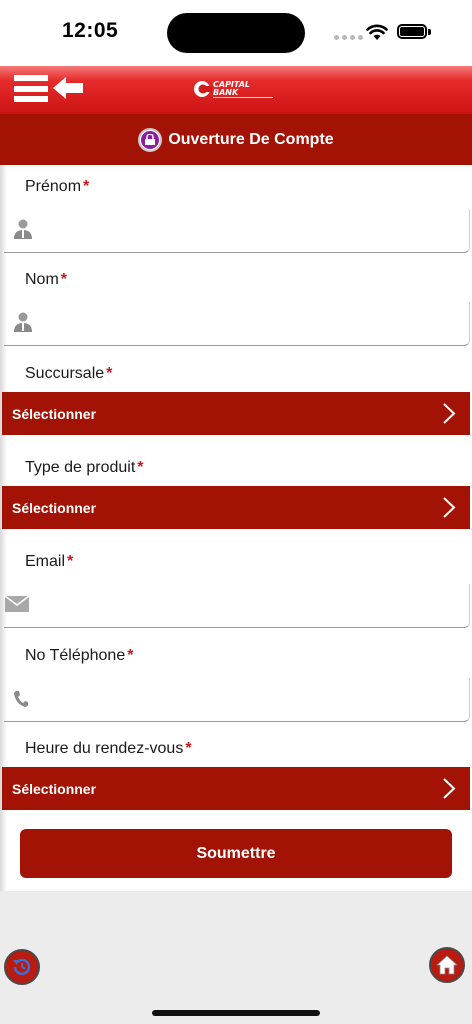  Describe the element at coordinates (68, 88) in the screenshot. I see `back-arrow-icon` at that location.